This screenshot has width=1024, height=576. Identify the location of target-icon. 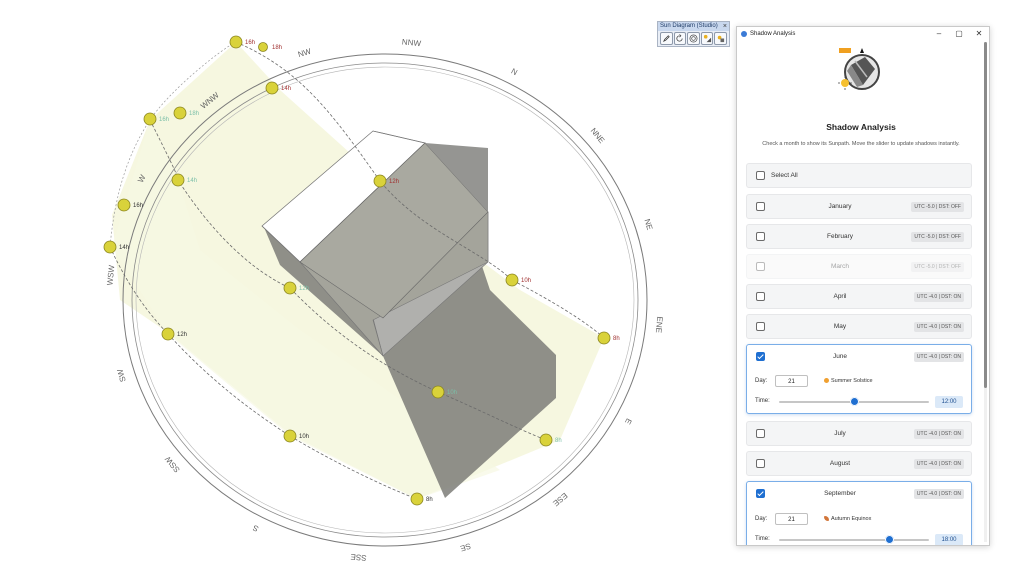
(693, 38).